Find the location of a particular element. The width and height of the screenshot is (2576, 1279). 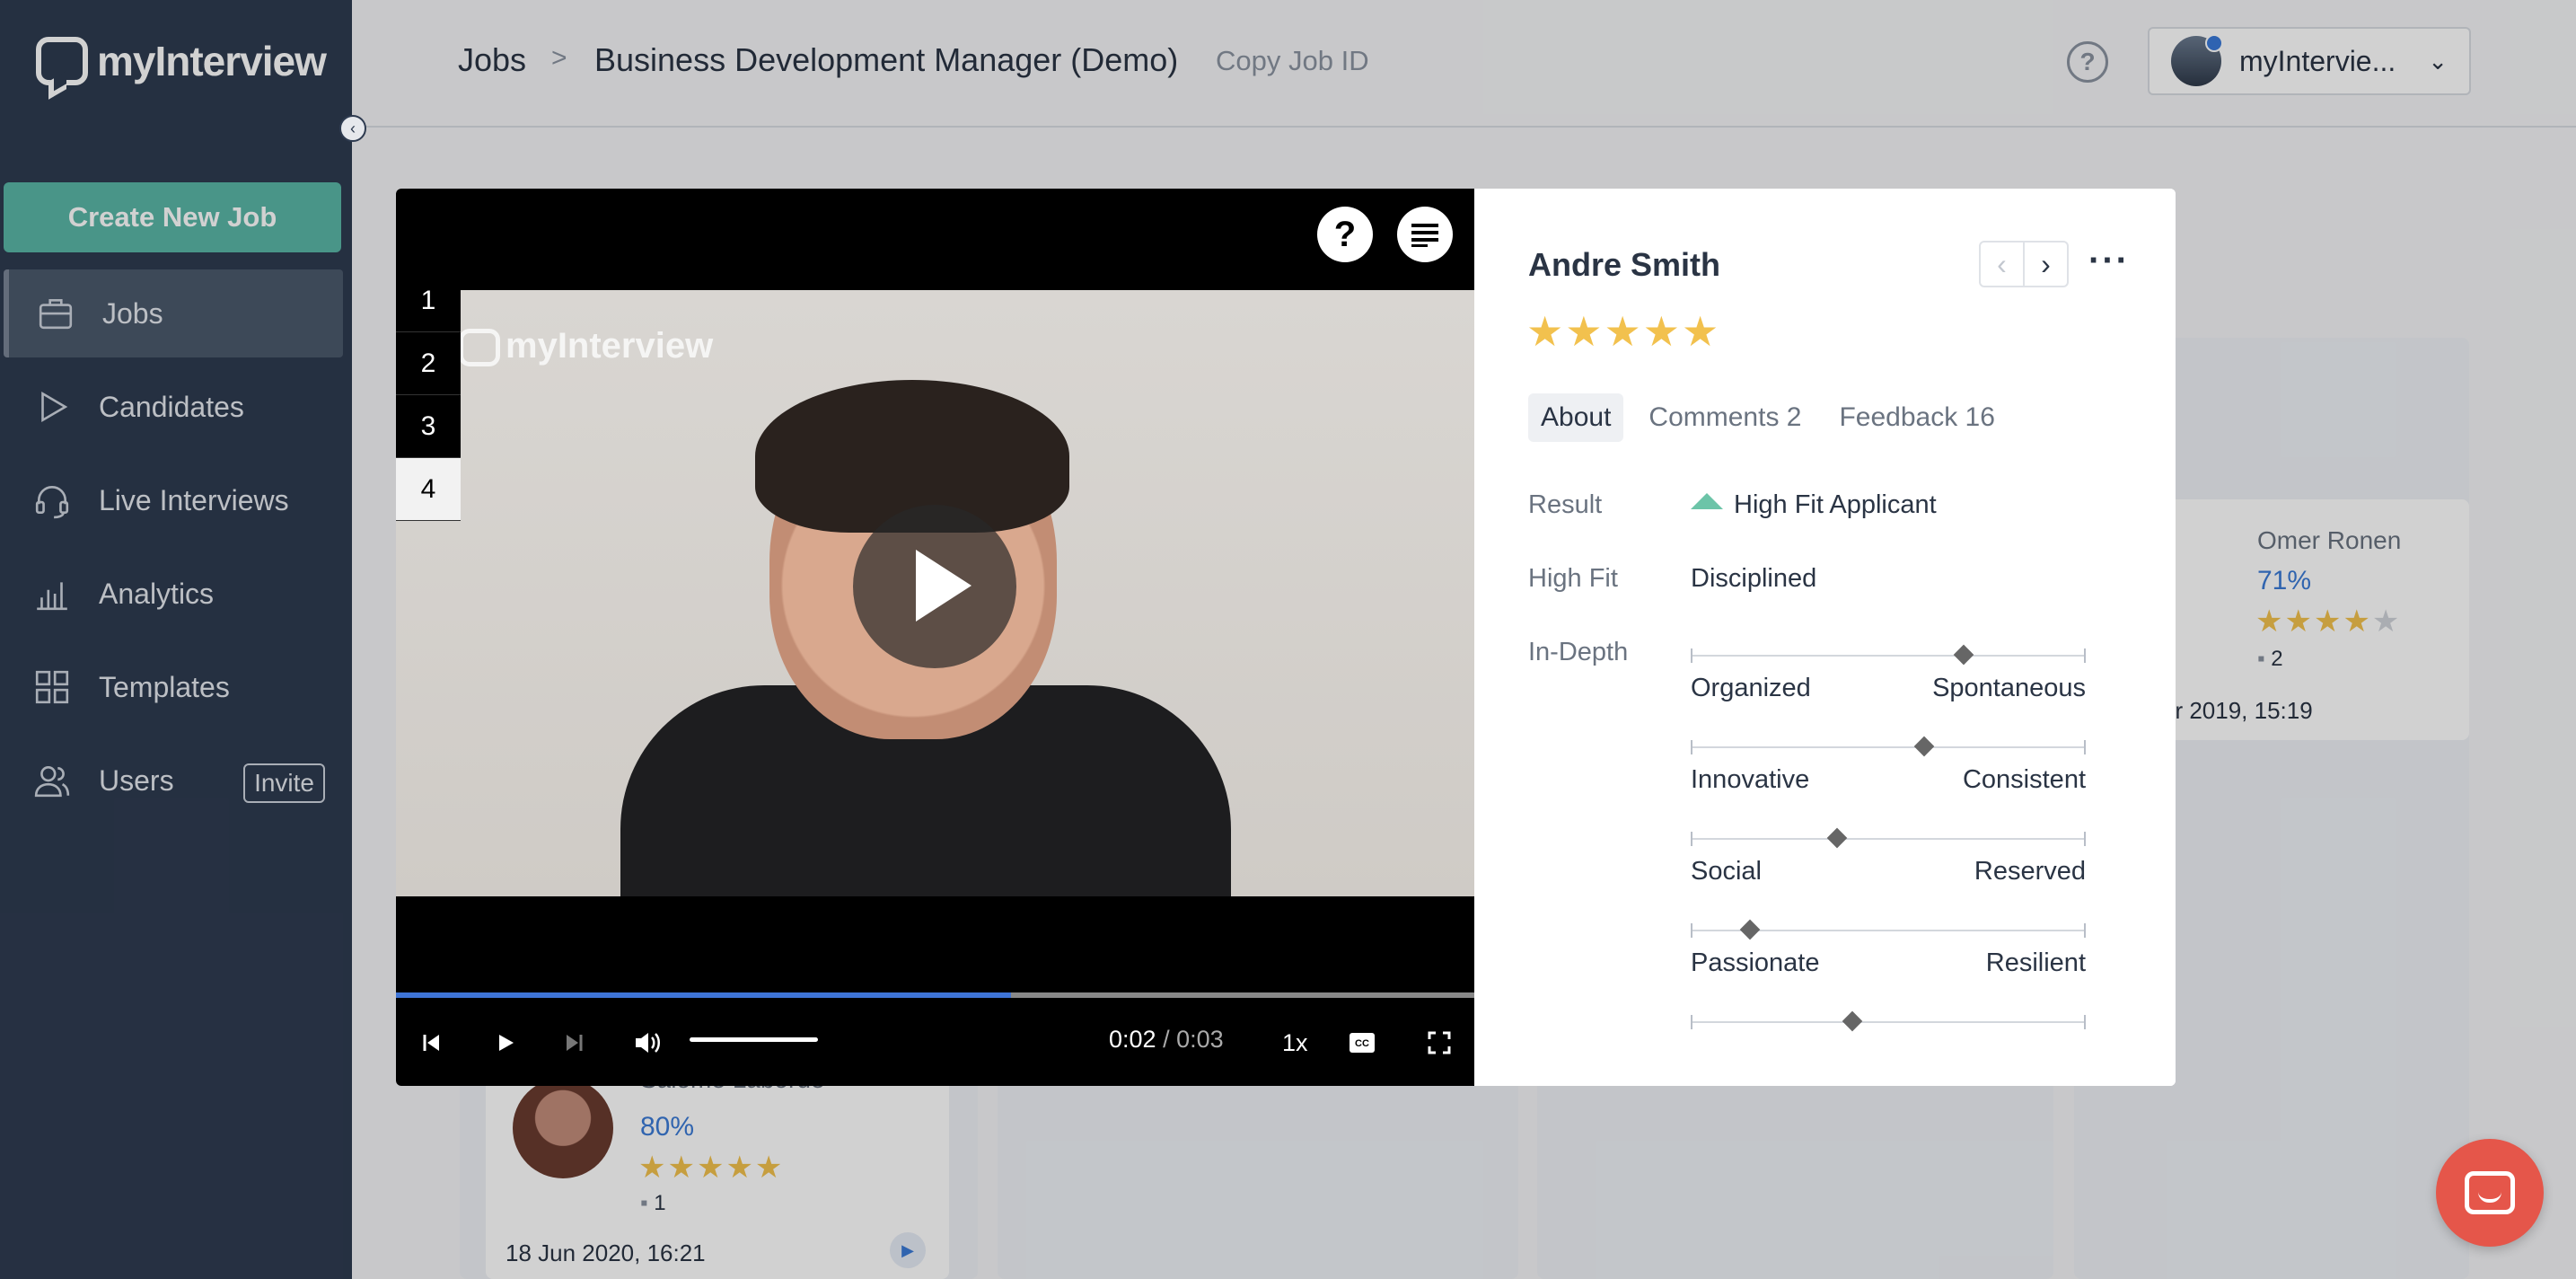

previous-candidate-button: ‹ is located at coordinates (2003, 265).